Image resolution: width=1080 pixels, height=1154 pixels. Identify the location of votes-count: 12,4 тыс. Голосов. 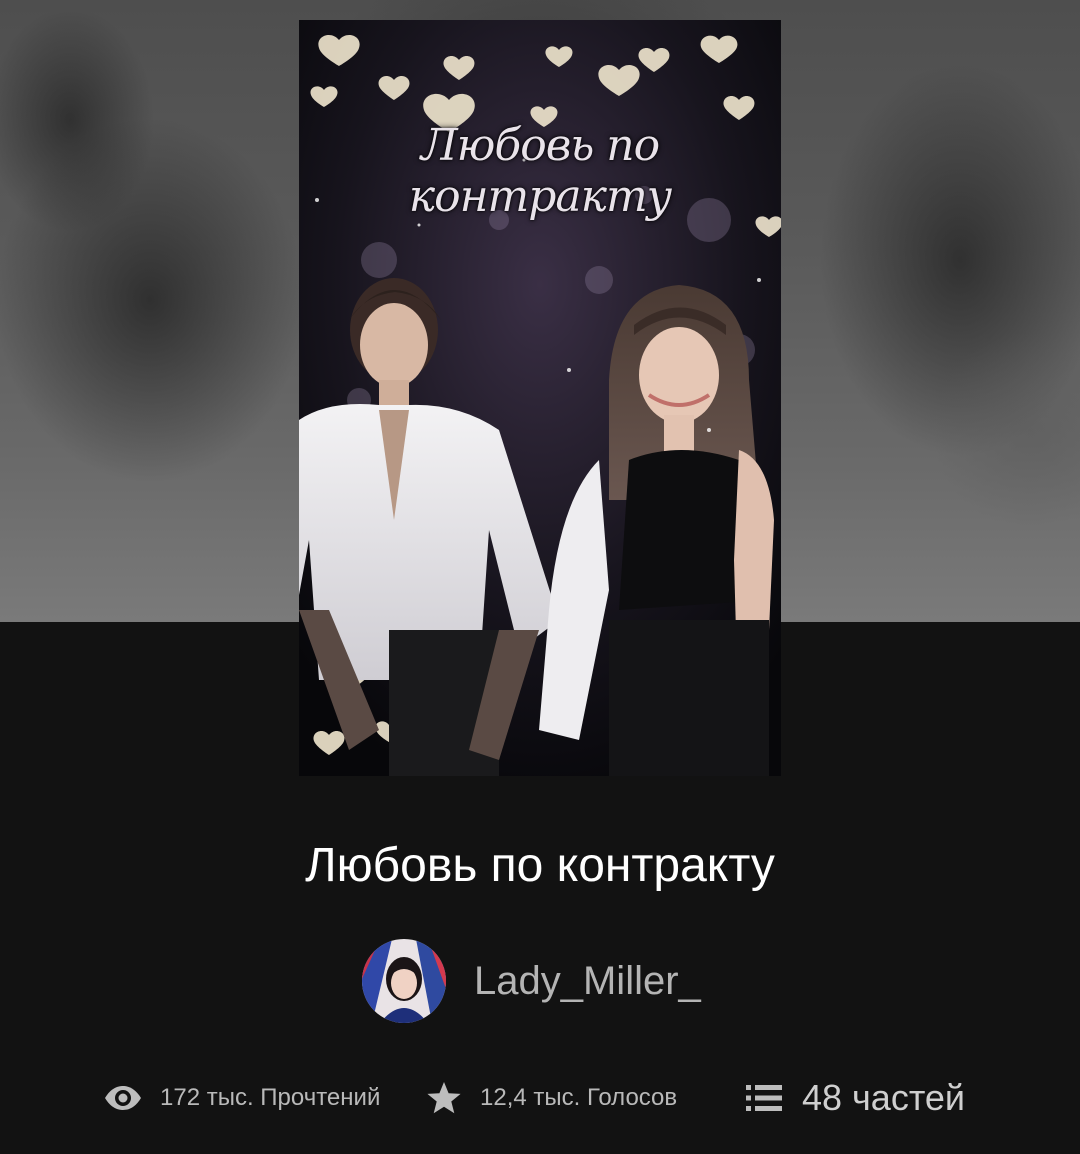
(551, 1098).